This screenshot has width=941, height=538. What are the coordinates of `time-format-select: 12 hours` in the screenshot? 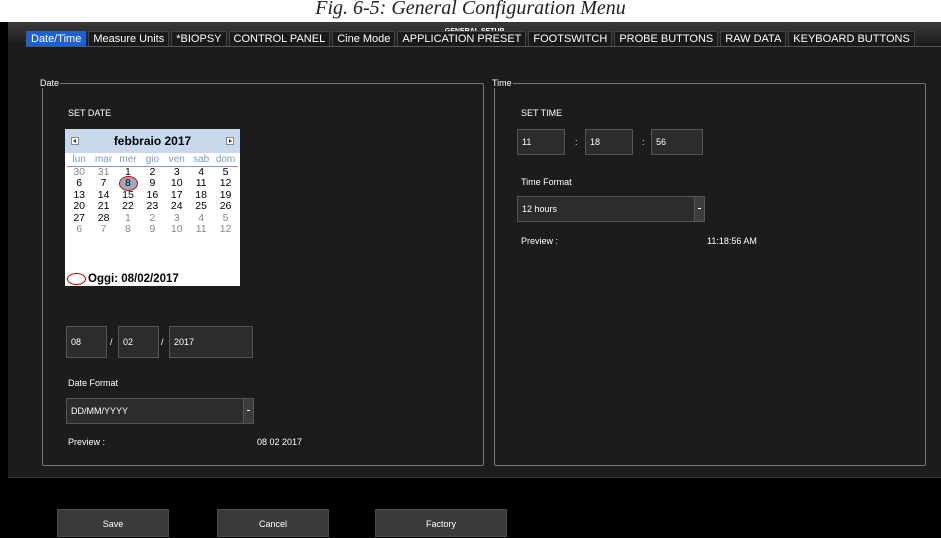 It's located at (611, 209).